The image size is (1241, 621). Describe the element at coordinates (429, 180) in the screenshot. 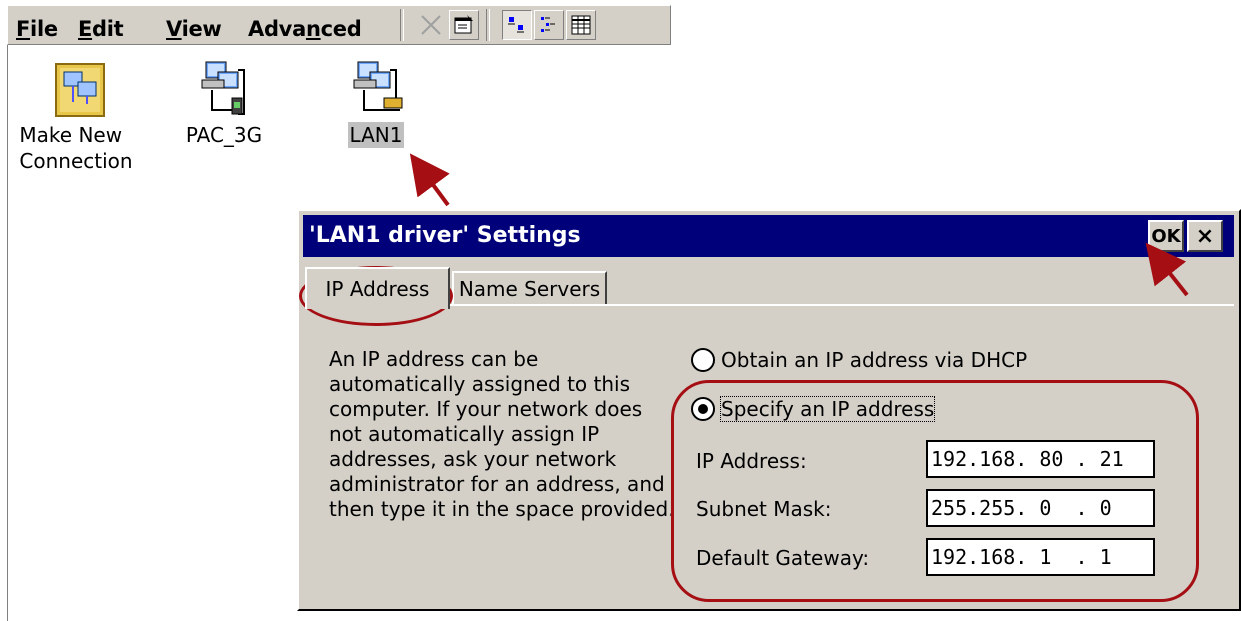

I see `arrow-to-lan1` at that location.